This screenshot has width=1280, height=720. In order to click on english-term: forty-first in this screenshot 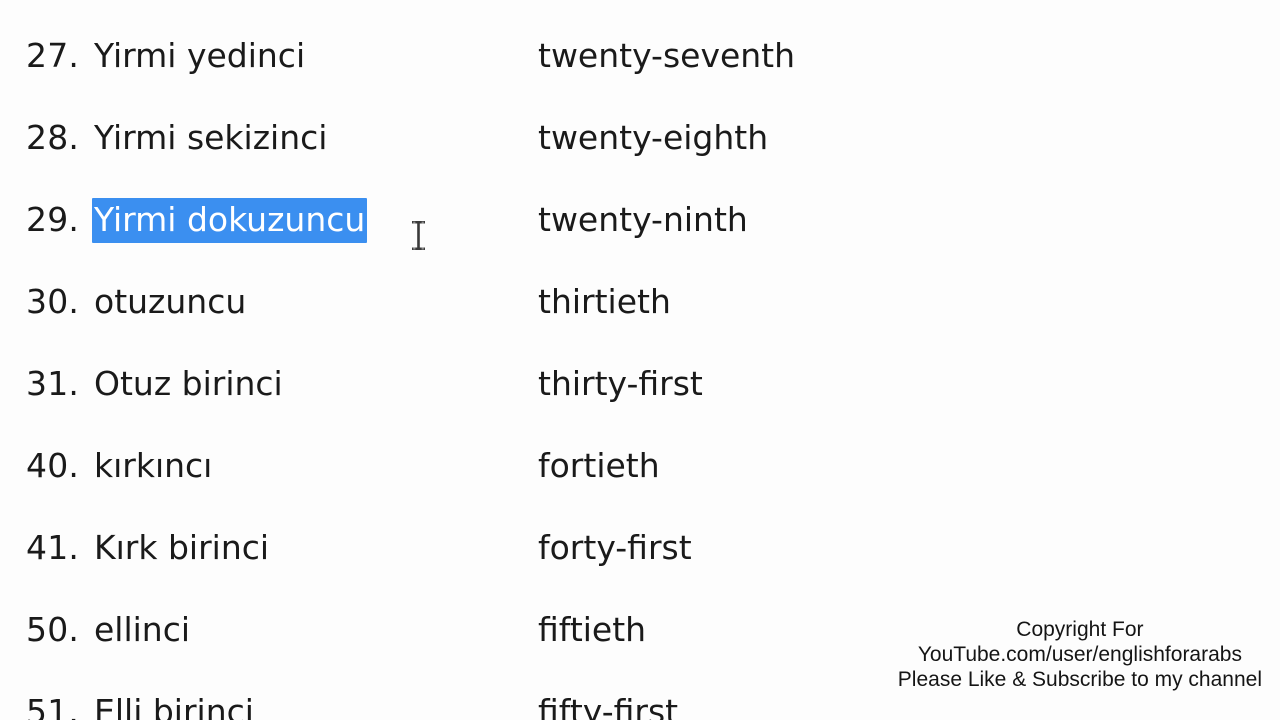, I will do `click(615, 548)`.